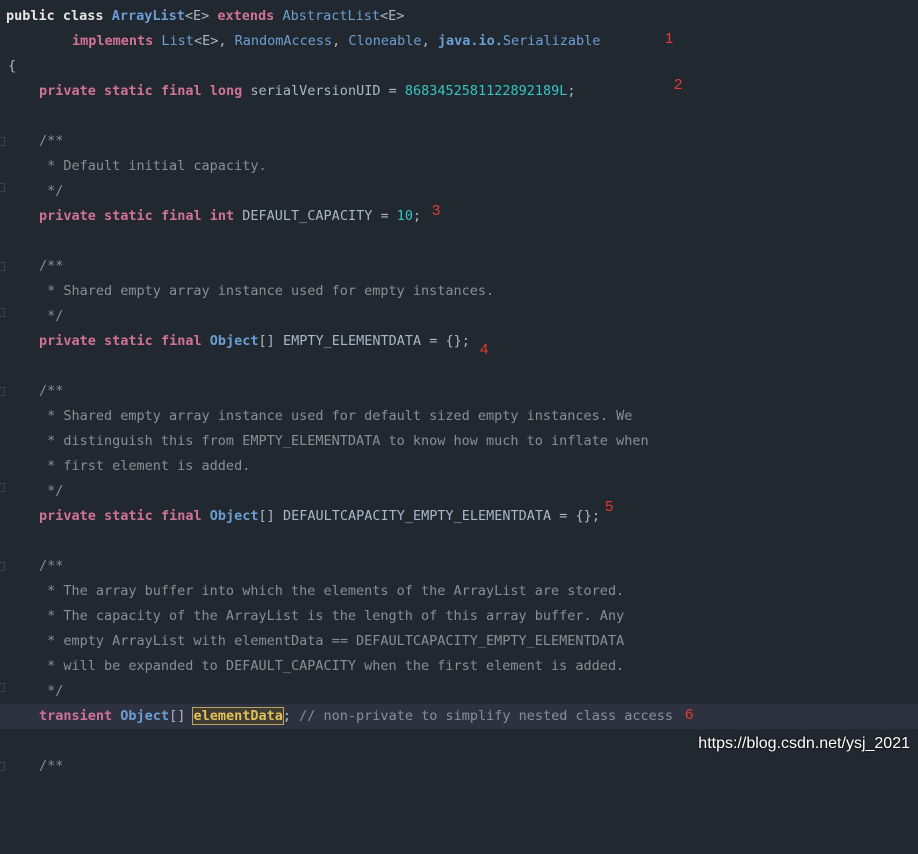  I want to click on field-name: DEFAULT_CAPACITY, so click(307, 216).